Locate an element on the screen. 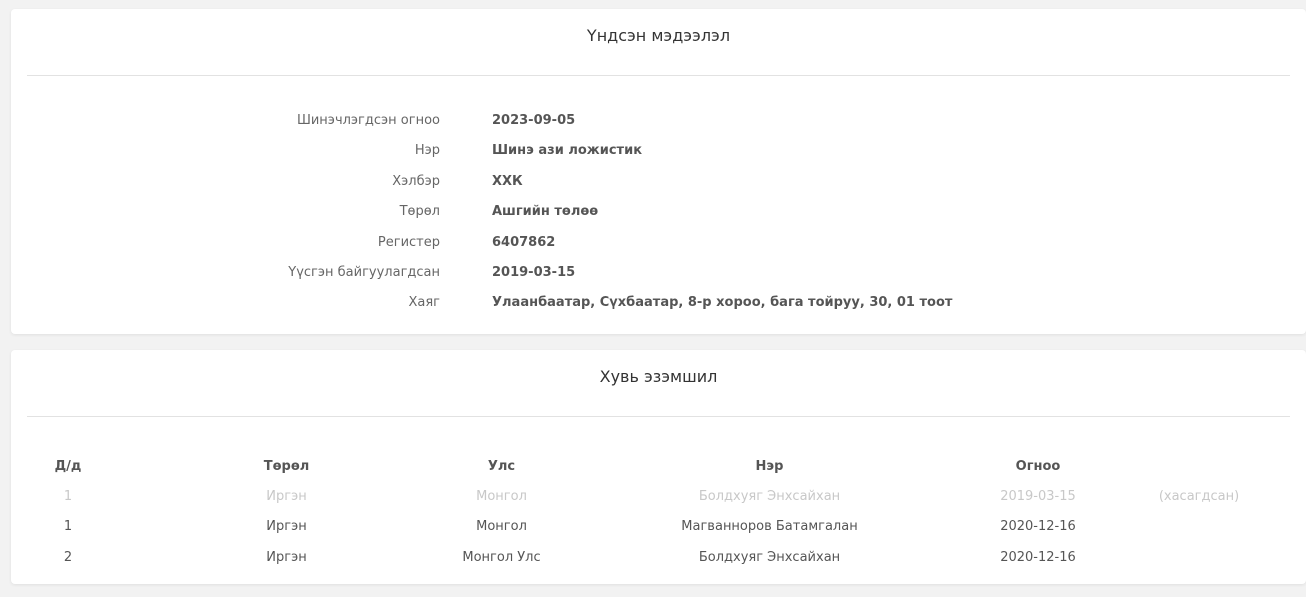  info-label: Шинэчлэгдсэн огноо is located at coordinates (368, 120).